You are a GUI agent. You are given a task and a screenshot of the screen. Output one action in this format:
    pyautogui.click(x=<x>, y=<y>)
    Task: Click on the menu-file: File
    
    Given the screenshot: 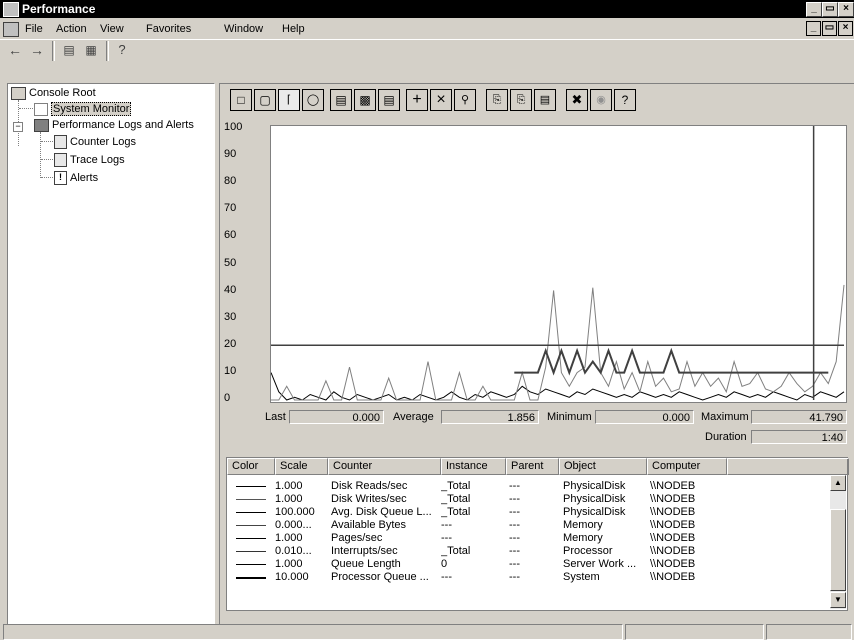 What is the action you would take?
    pyautogui.click(x=34, y=29)
    